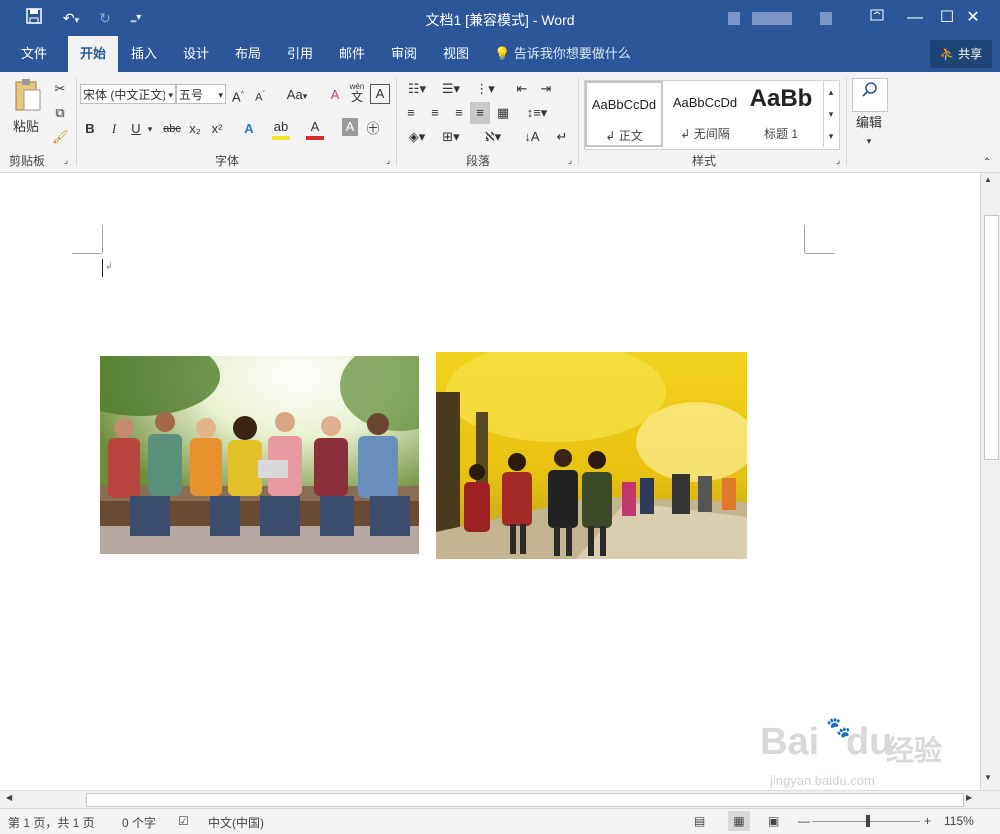  What do you see at coordinates (380, 94) in the screenshot?
I see `character-border-icon: A` at bounding box center [380, 94].